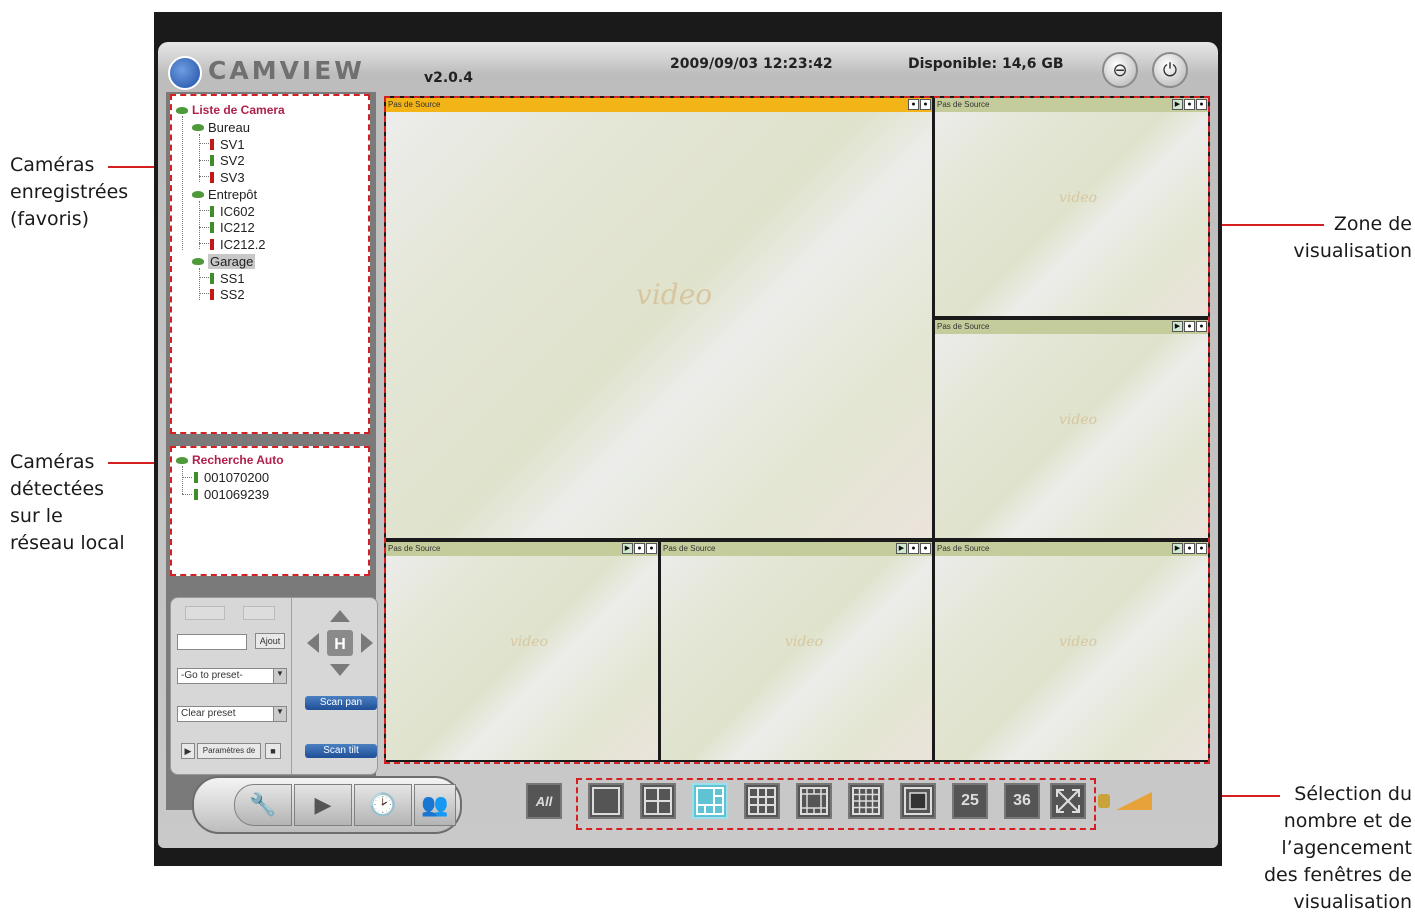 This screenshot has height=923, width=1415. What do you see at coordinates (1120, 70) in the screenshot?
I see `minimize-button: ⊖` at bounding box center [1120, 70].